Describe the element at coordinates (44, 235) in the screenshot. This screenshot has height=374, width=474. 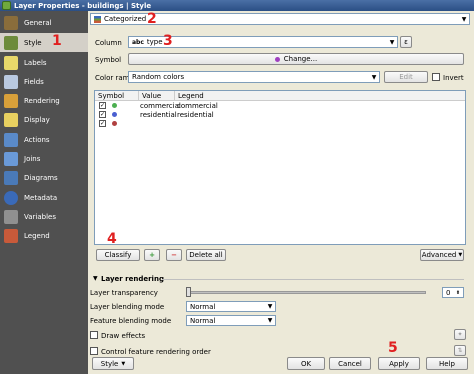
I see `sidebar-item-legend: Legend` at that location.